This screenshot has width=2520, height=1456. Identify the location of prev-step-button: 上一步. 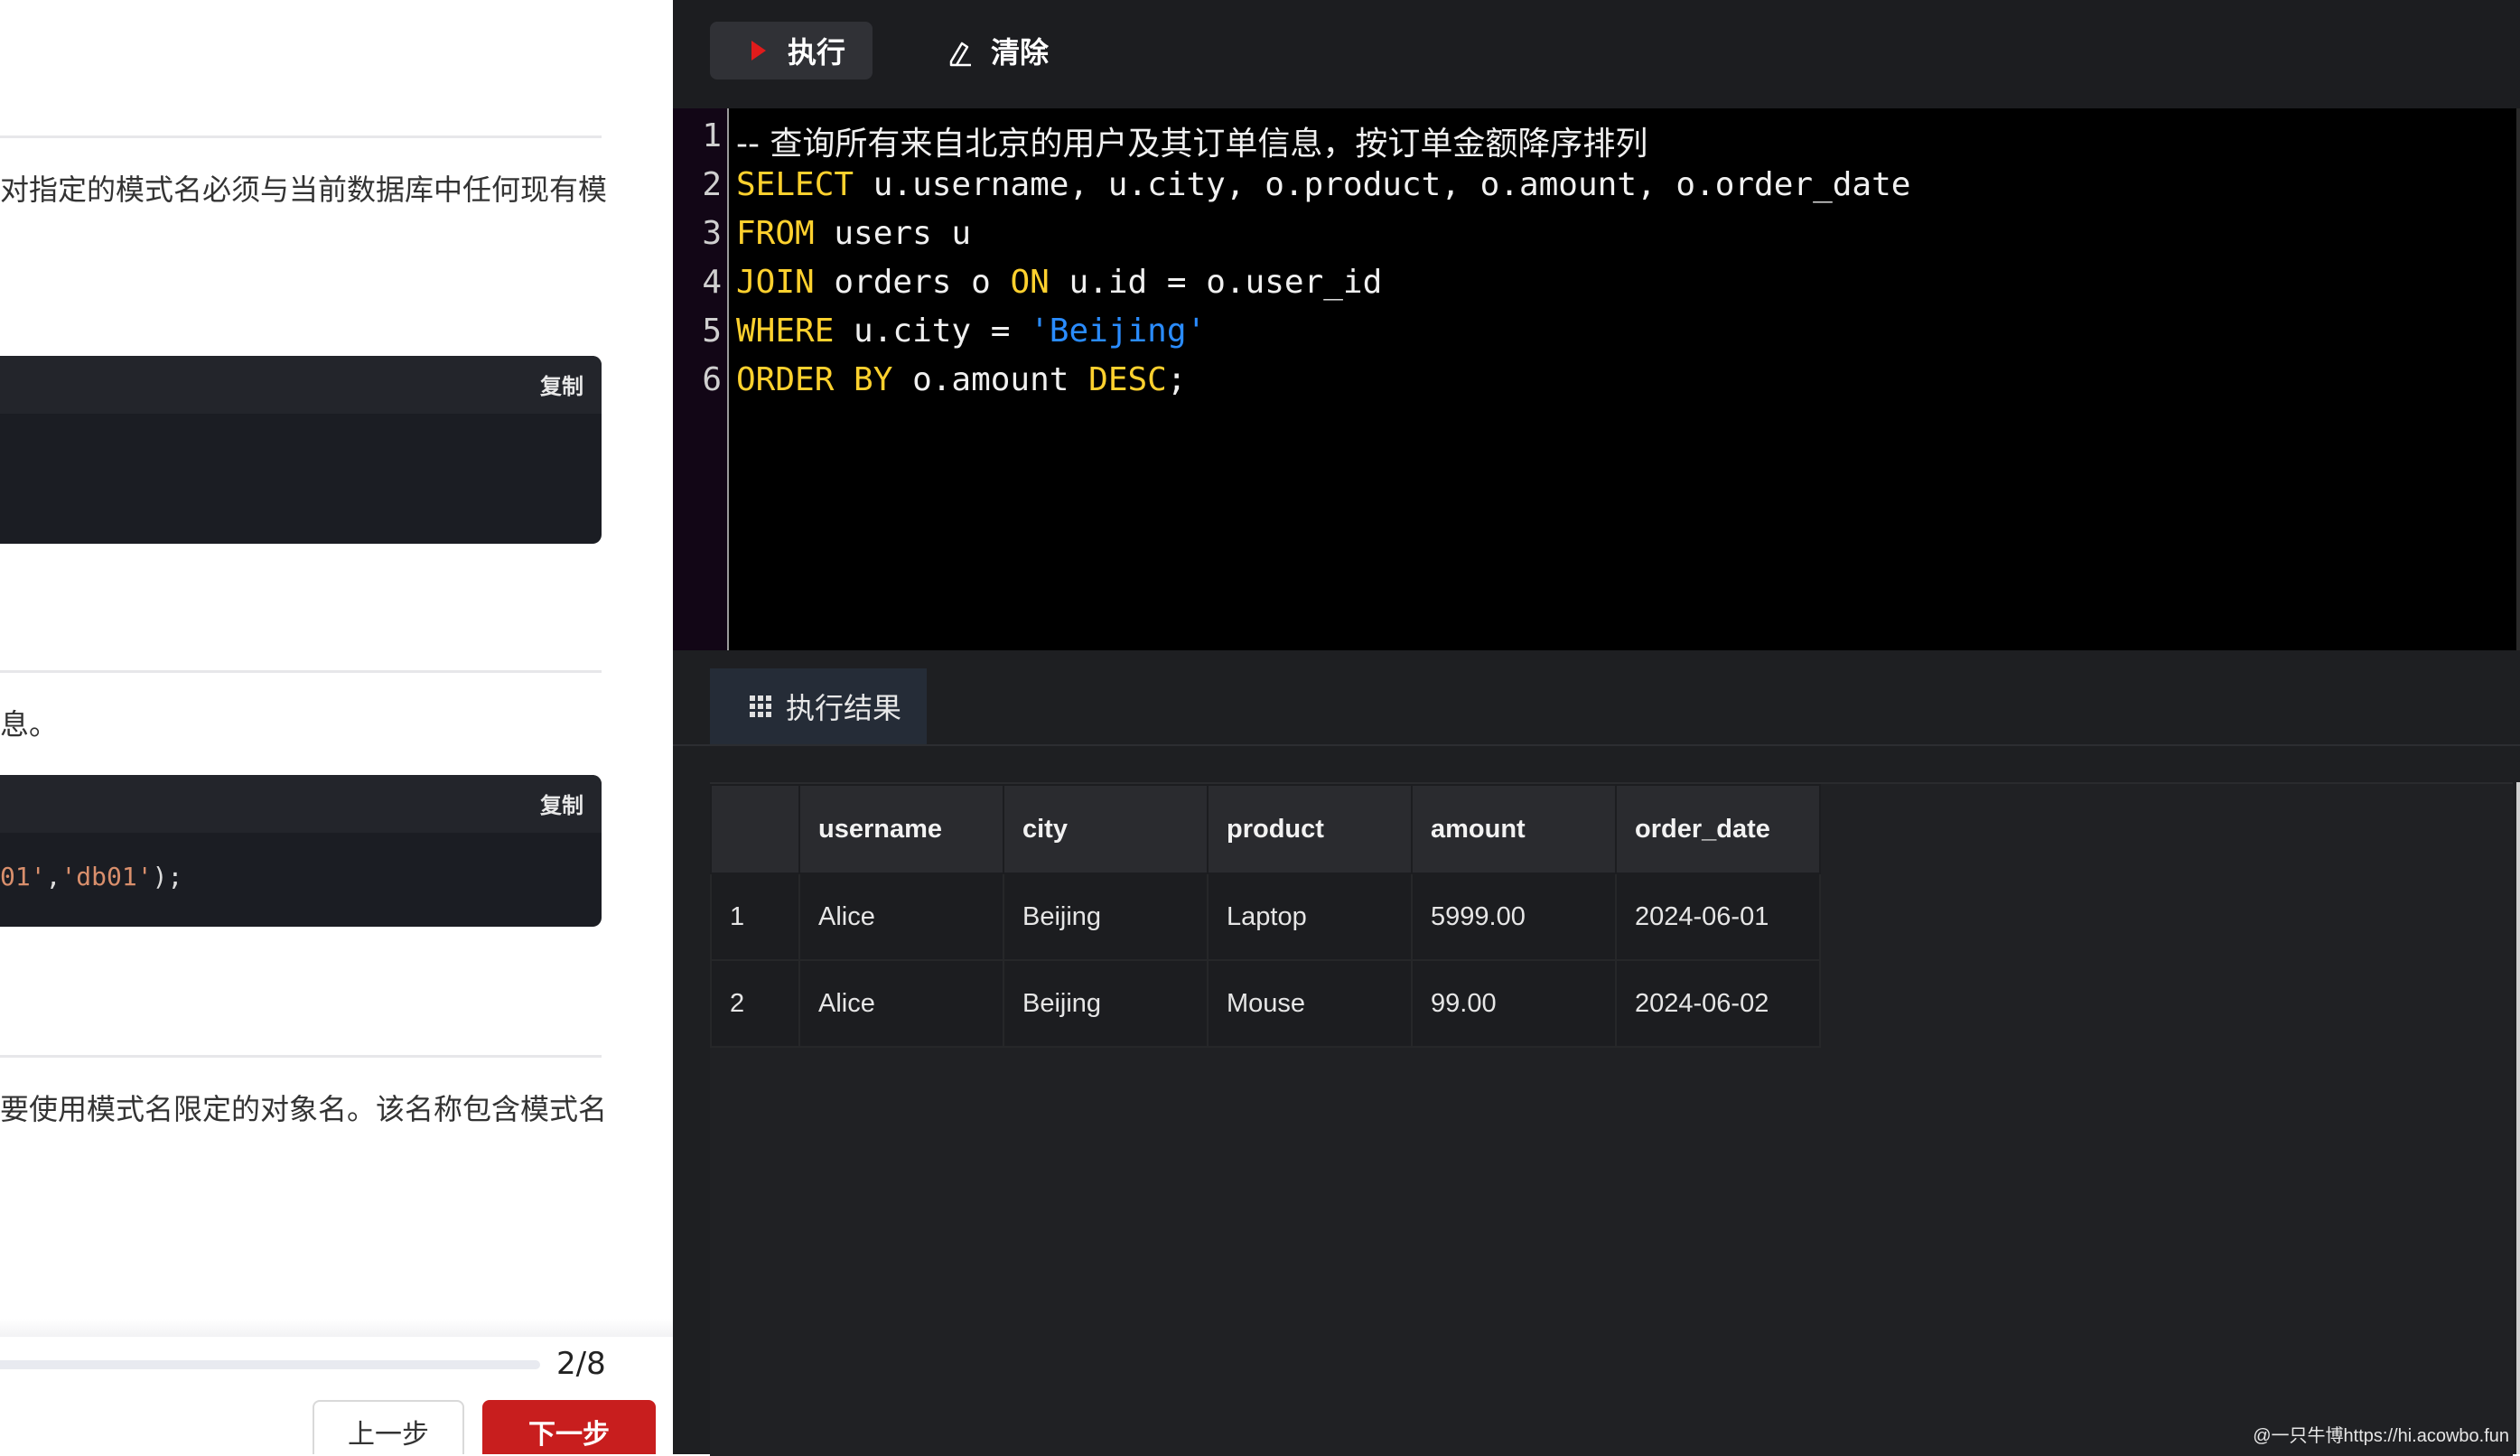
(388, 1427).